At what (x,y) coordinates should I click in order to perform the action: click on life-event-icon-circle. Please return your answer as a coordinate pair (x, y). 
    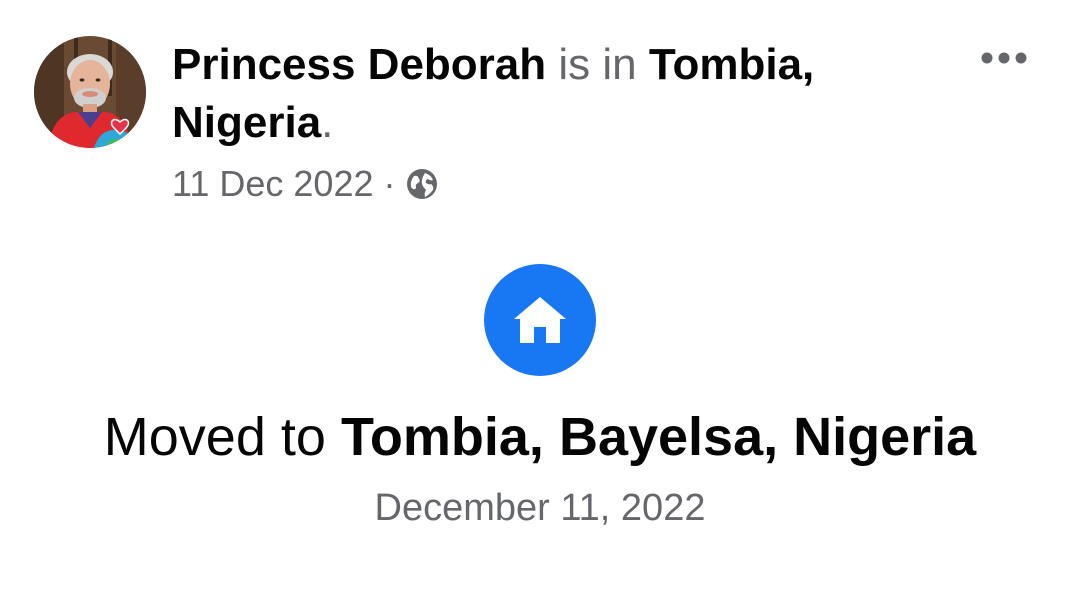
    Looking at the image, I should click on (540, 320).